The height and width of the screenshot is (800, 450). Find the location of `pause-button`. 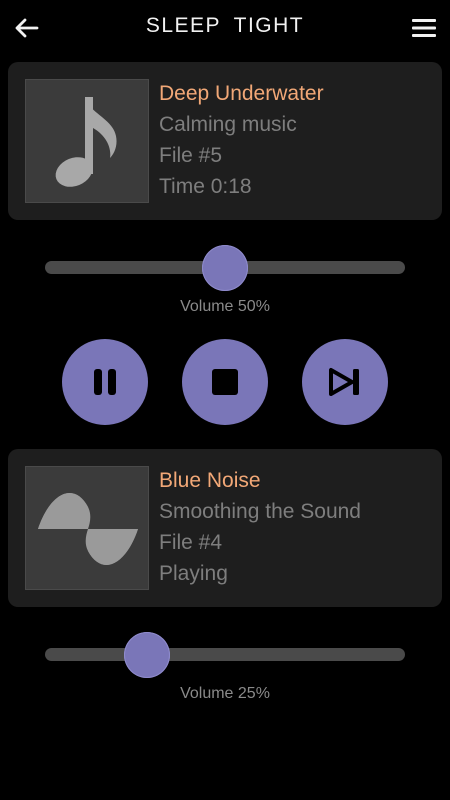

pause-button is located at coordinates (105, 382).